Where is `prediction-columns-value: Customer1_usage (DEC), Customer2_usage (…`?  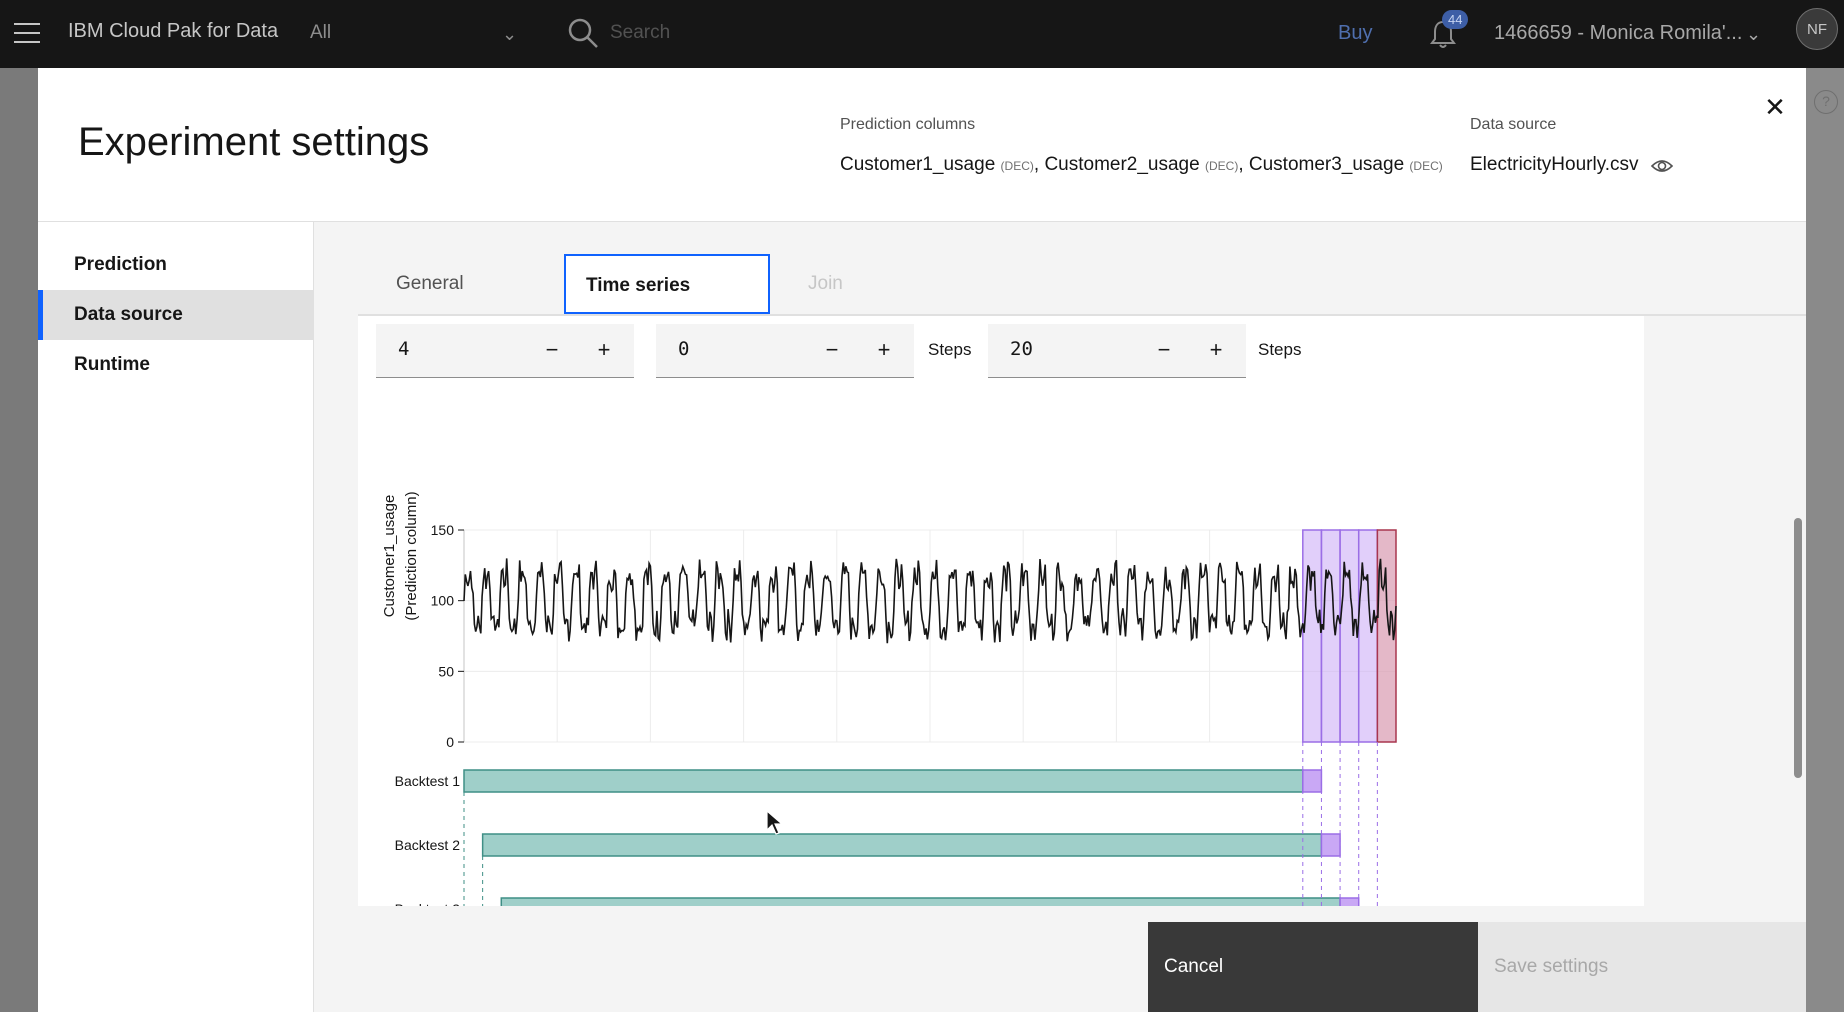 prediction-columns-value: Customer1_usage (DEC), Customer2_usage (… is located at coordinates (1141, 164).